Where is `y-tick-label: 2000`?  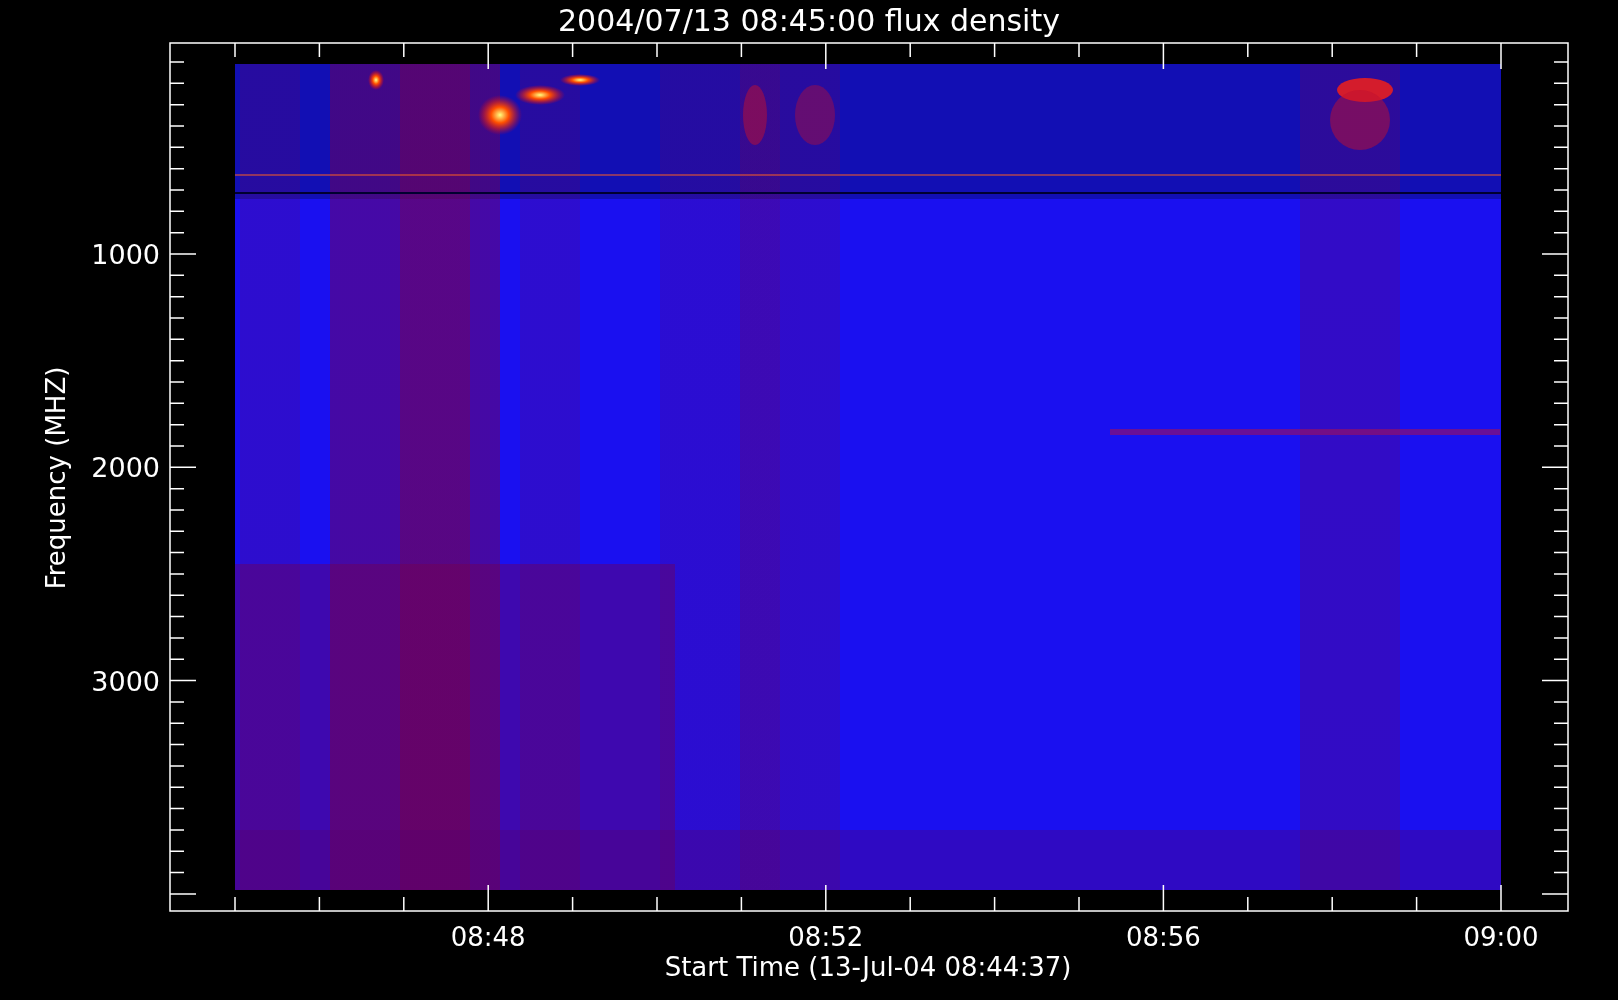 y-tick-label: 2000 is located at coordinates (125, 468).